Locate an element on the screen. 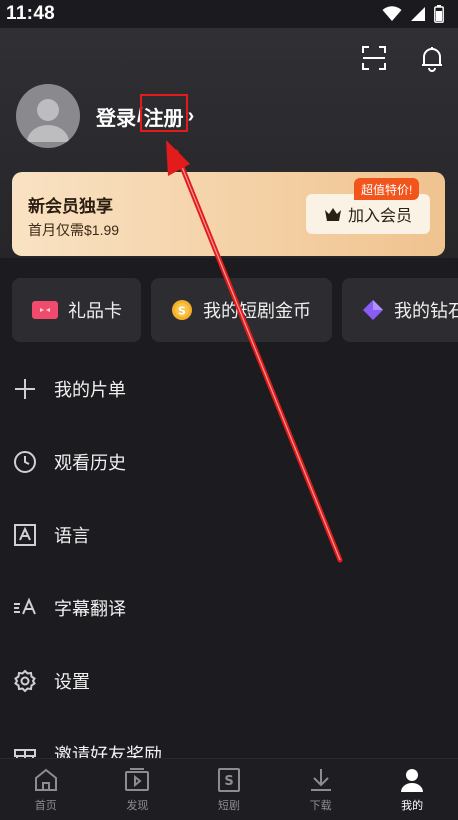  tab-home-label: 首页 is located at coordinates (45, 805).